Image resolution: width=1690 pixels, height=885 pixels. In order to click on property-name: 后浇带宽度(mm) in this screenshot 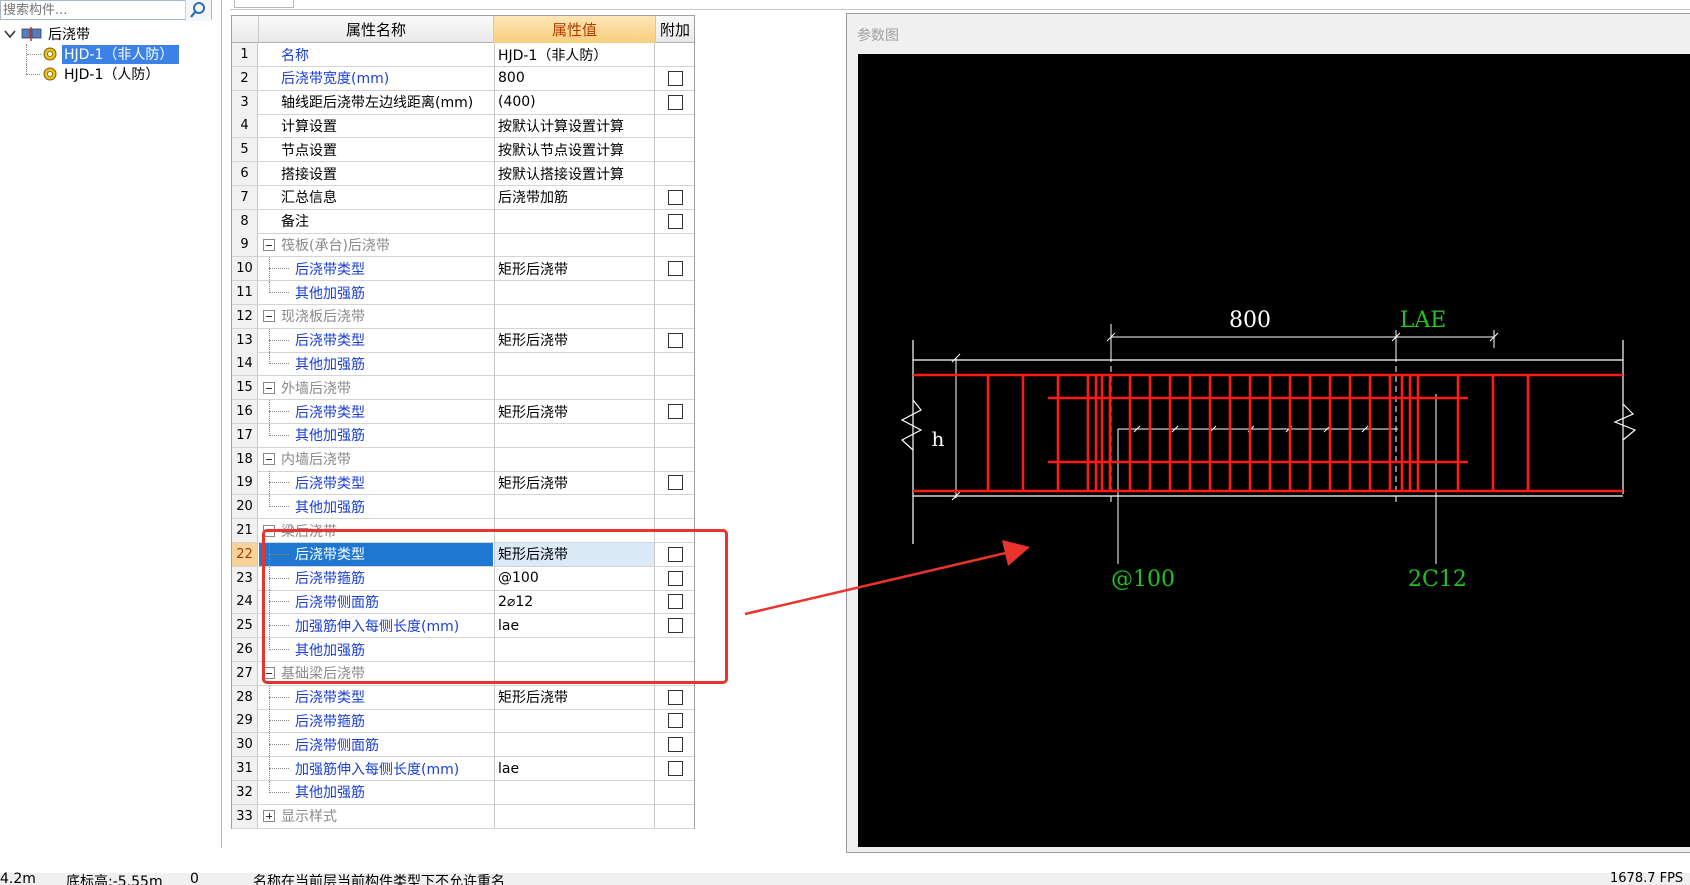, I will do `click(376, 78)`.